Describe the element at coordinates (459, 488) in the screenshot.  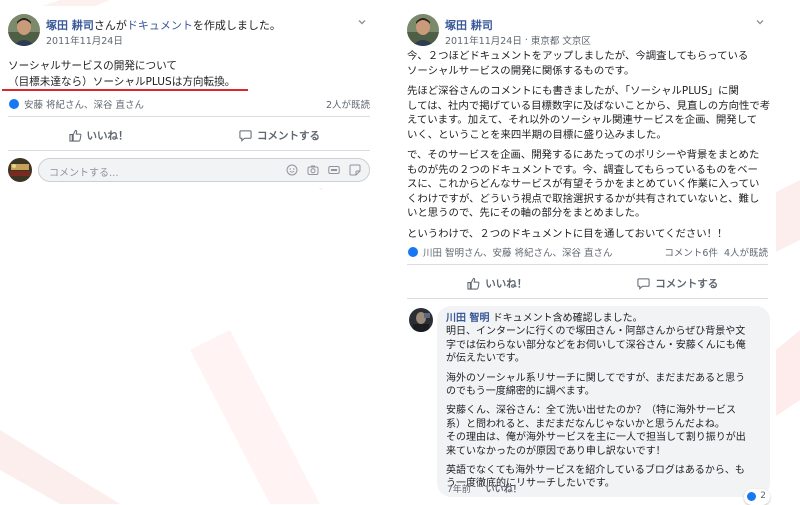
I see `comment-time: 7年前` at that location.